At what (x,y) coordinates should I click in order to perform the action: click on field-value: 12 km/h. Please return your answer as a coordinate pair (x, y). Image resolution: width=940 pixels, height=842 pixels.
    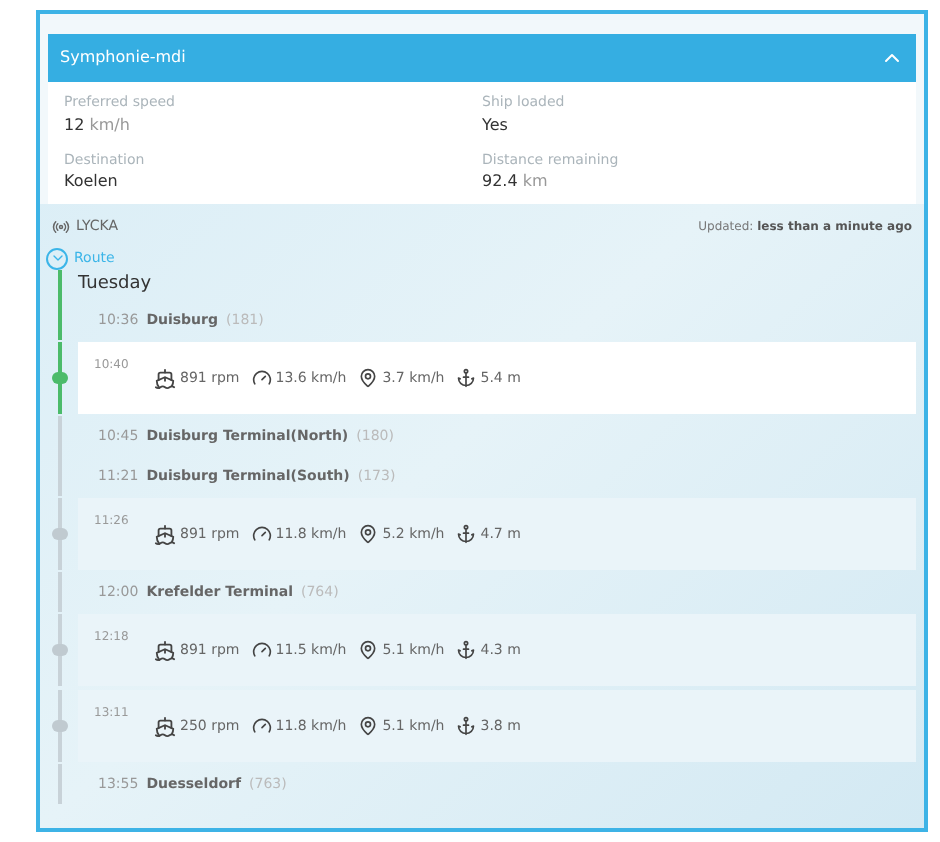
    Looking at the image, I should click on (97, 125).